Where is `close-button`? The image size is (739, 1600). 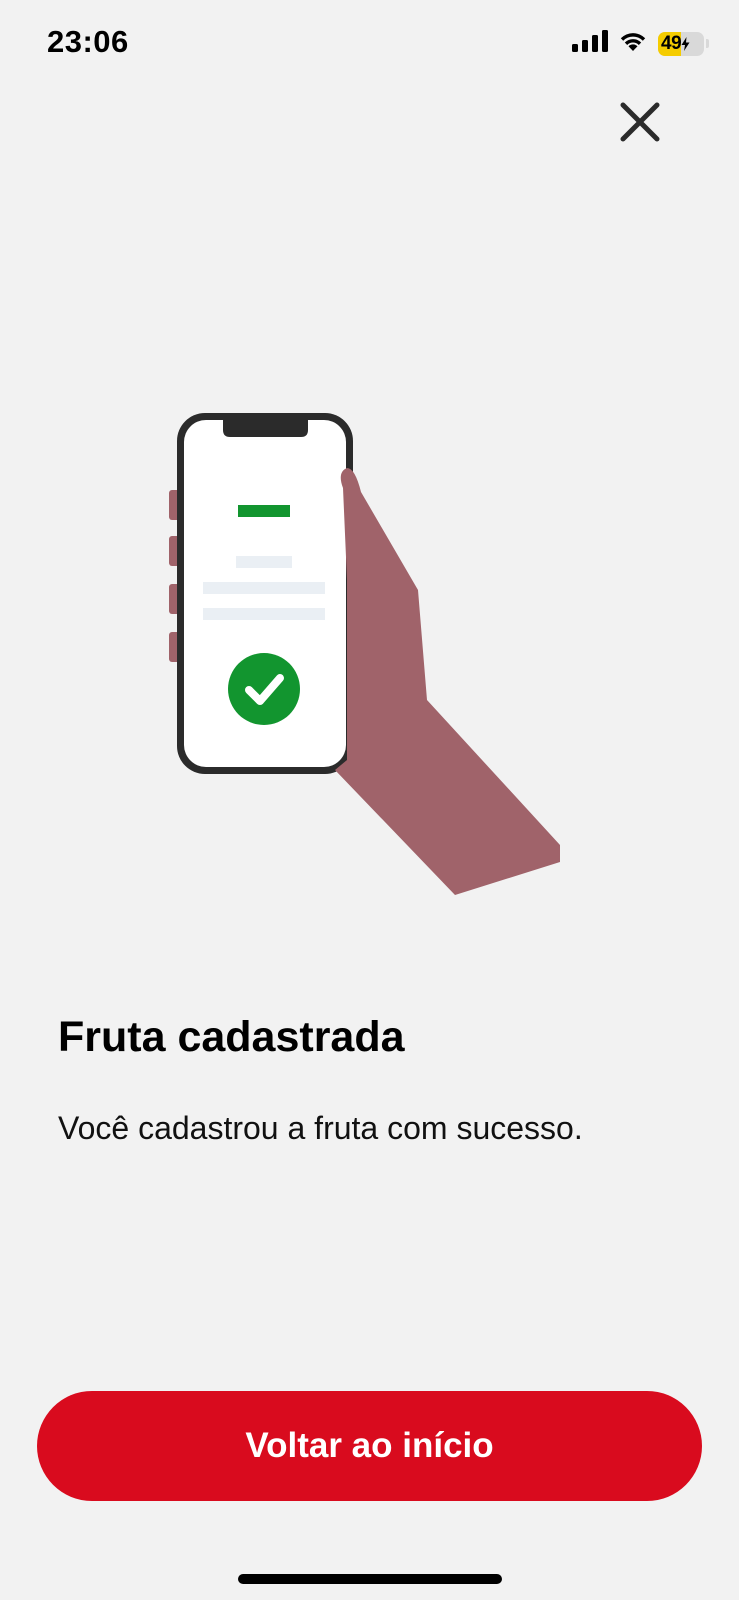 close-button is located at coordinates (640, 122).